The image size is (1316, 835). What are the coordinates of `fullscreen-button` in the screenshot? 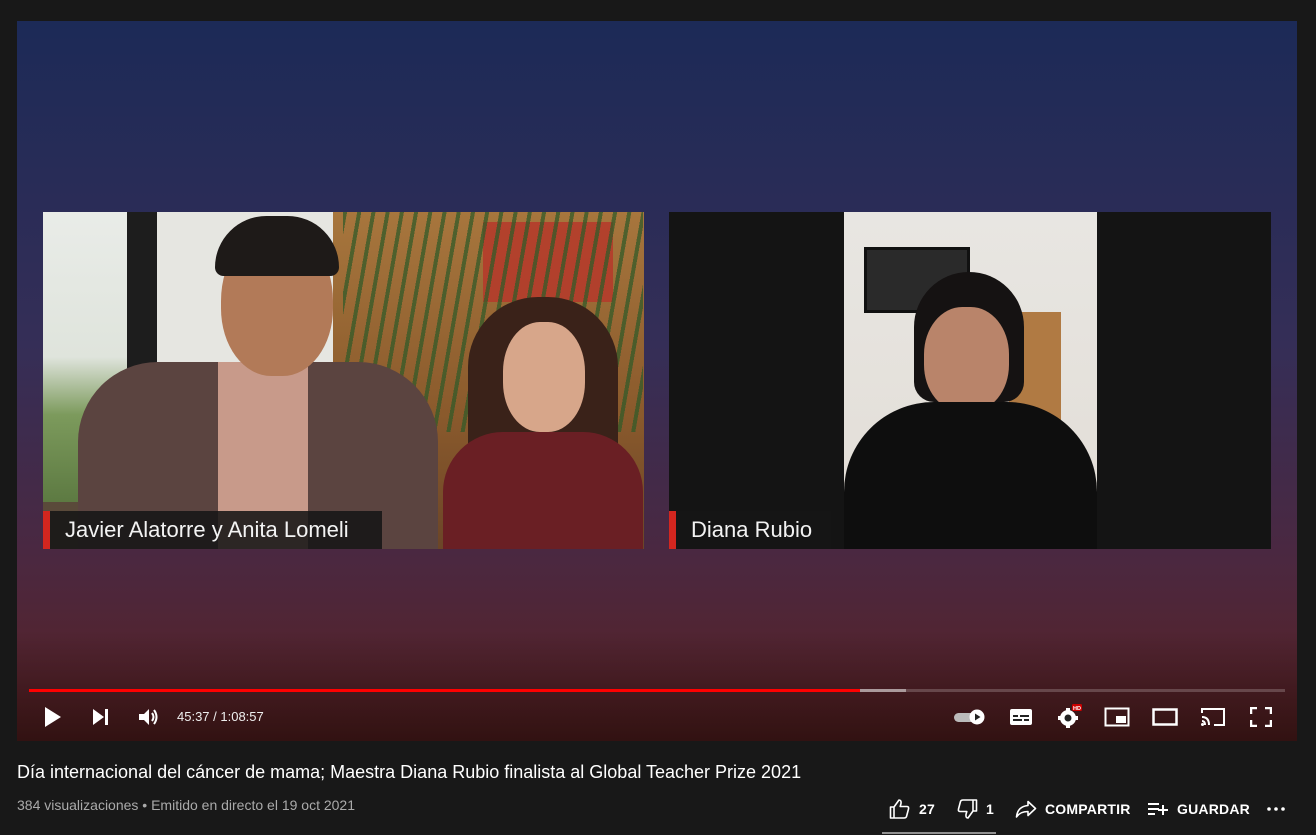 It's located at (1261, 717).